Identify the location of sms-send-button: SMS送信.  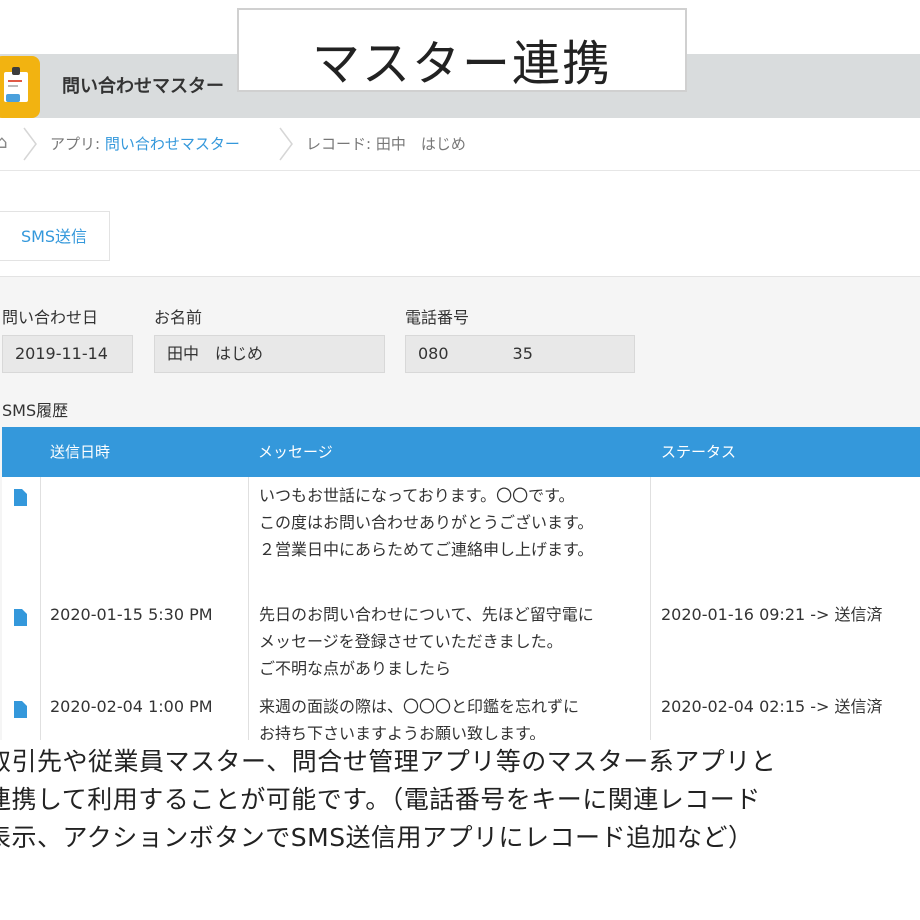
(55, 236).